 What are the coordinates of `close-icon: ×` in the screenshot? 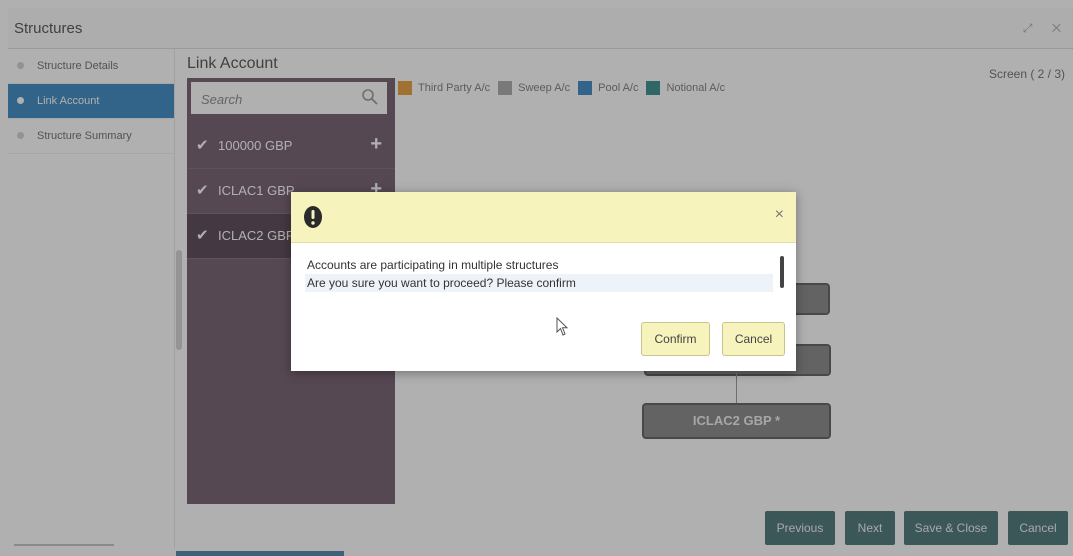 It's located at (779, 215).